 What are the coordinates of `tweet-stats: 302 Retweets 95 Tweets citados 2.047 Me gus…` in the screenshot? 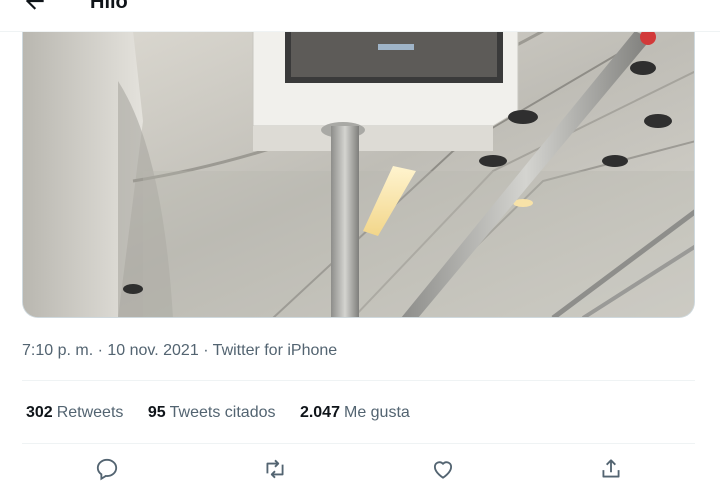 It's located at (228, 413).